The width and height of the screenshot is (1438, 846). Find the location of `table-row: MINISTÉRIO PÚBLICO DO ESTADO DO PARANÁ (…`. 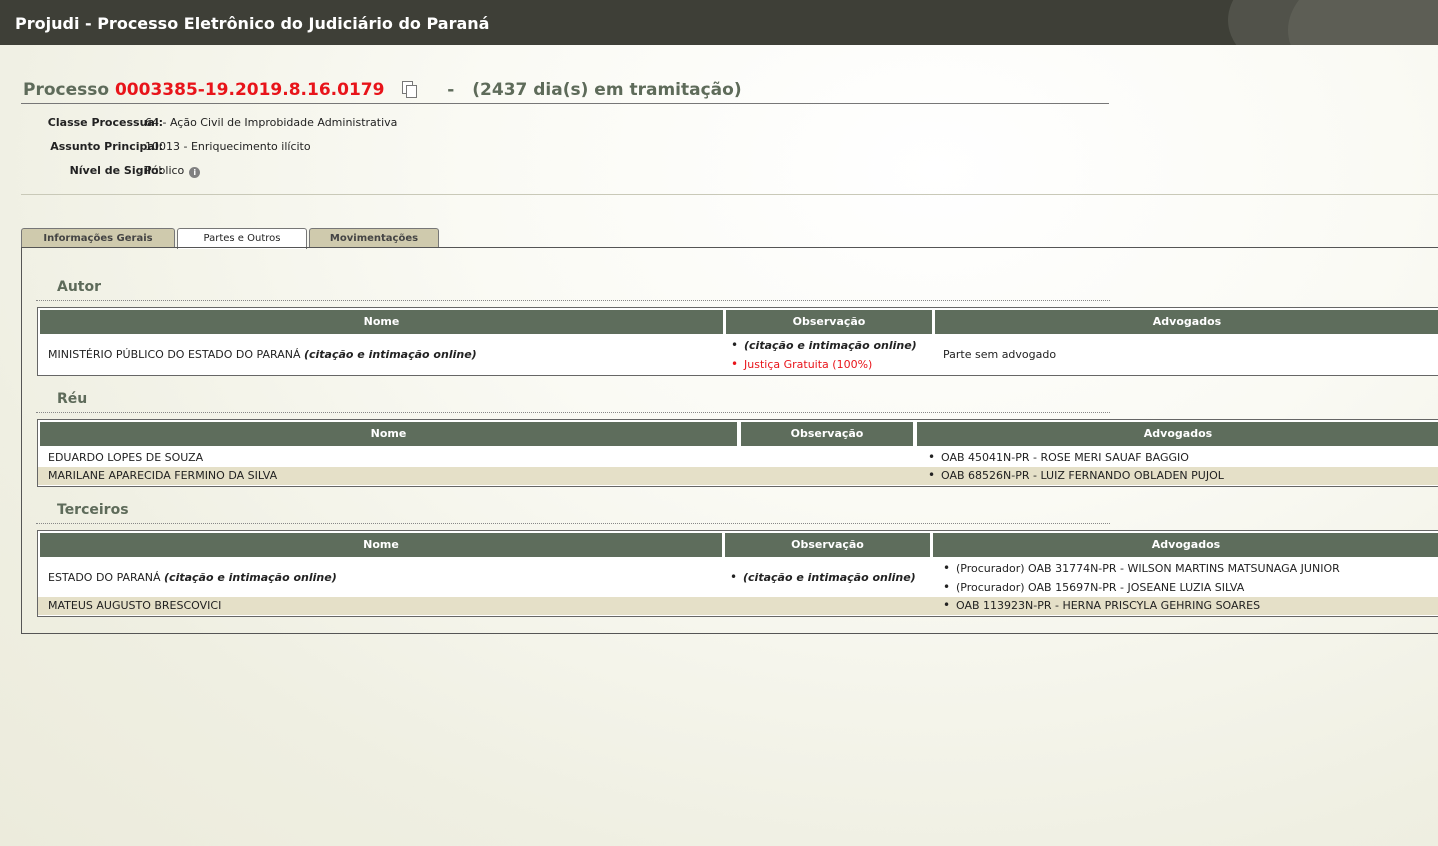

table-row: MINISTÉRIO PÚBLICO DO ESTADO DO PARANÁ (… is located at coordinates (738, 355).